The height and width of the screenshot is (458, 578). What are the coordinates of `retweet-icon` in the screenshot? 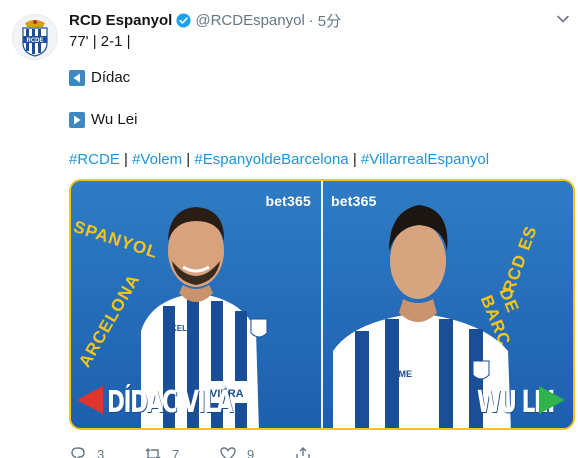 It's located at (153, 453).